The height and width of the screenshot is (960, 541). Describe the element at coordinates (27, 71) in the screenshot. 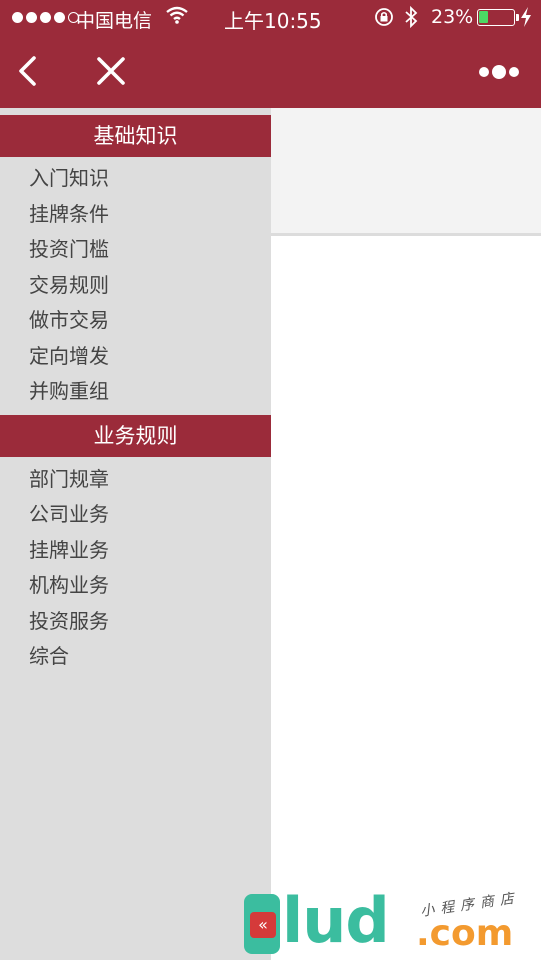

I see `chevron-left-icon` at that location.